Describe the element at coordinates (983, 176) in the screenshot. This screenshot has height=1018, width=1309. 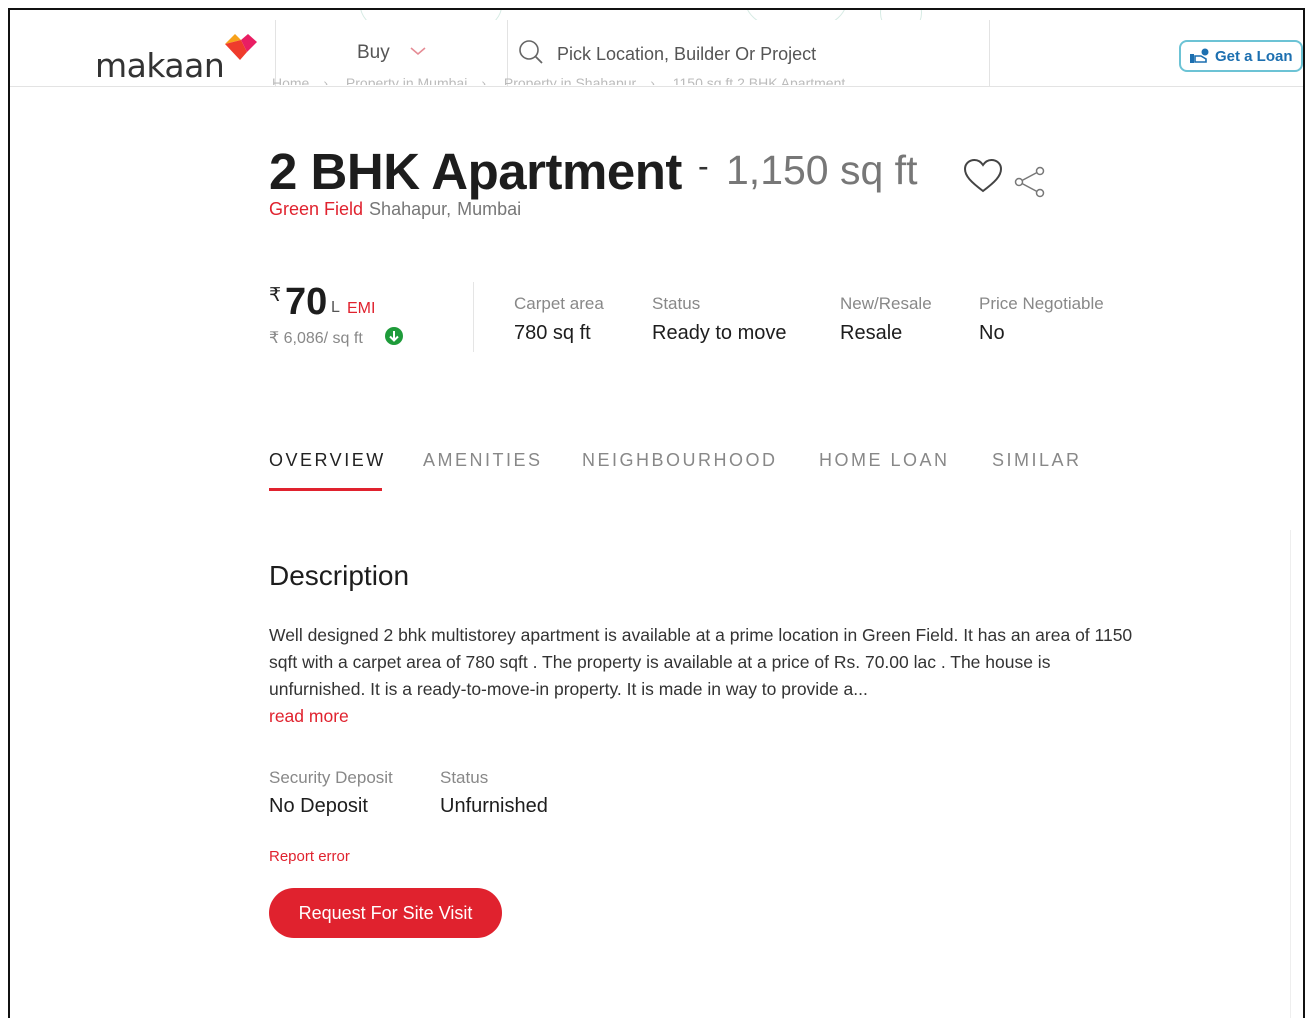
I see `heart-icon` at that location.